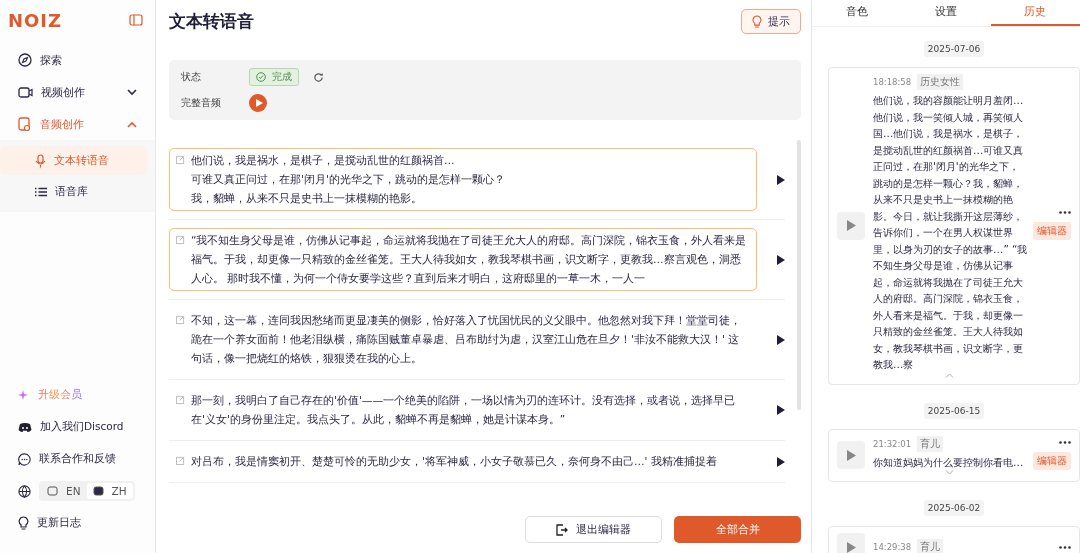 Image resolution: width=1080 pixels, height=553 pixels. What do you see at coordinates (77, 124) in the screenshot?
I see `nav-item: 音频创作` at bounding box center [77, 124].